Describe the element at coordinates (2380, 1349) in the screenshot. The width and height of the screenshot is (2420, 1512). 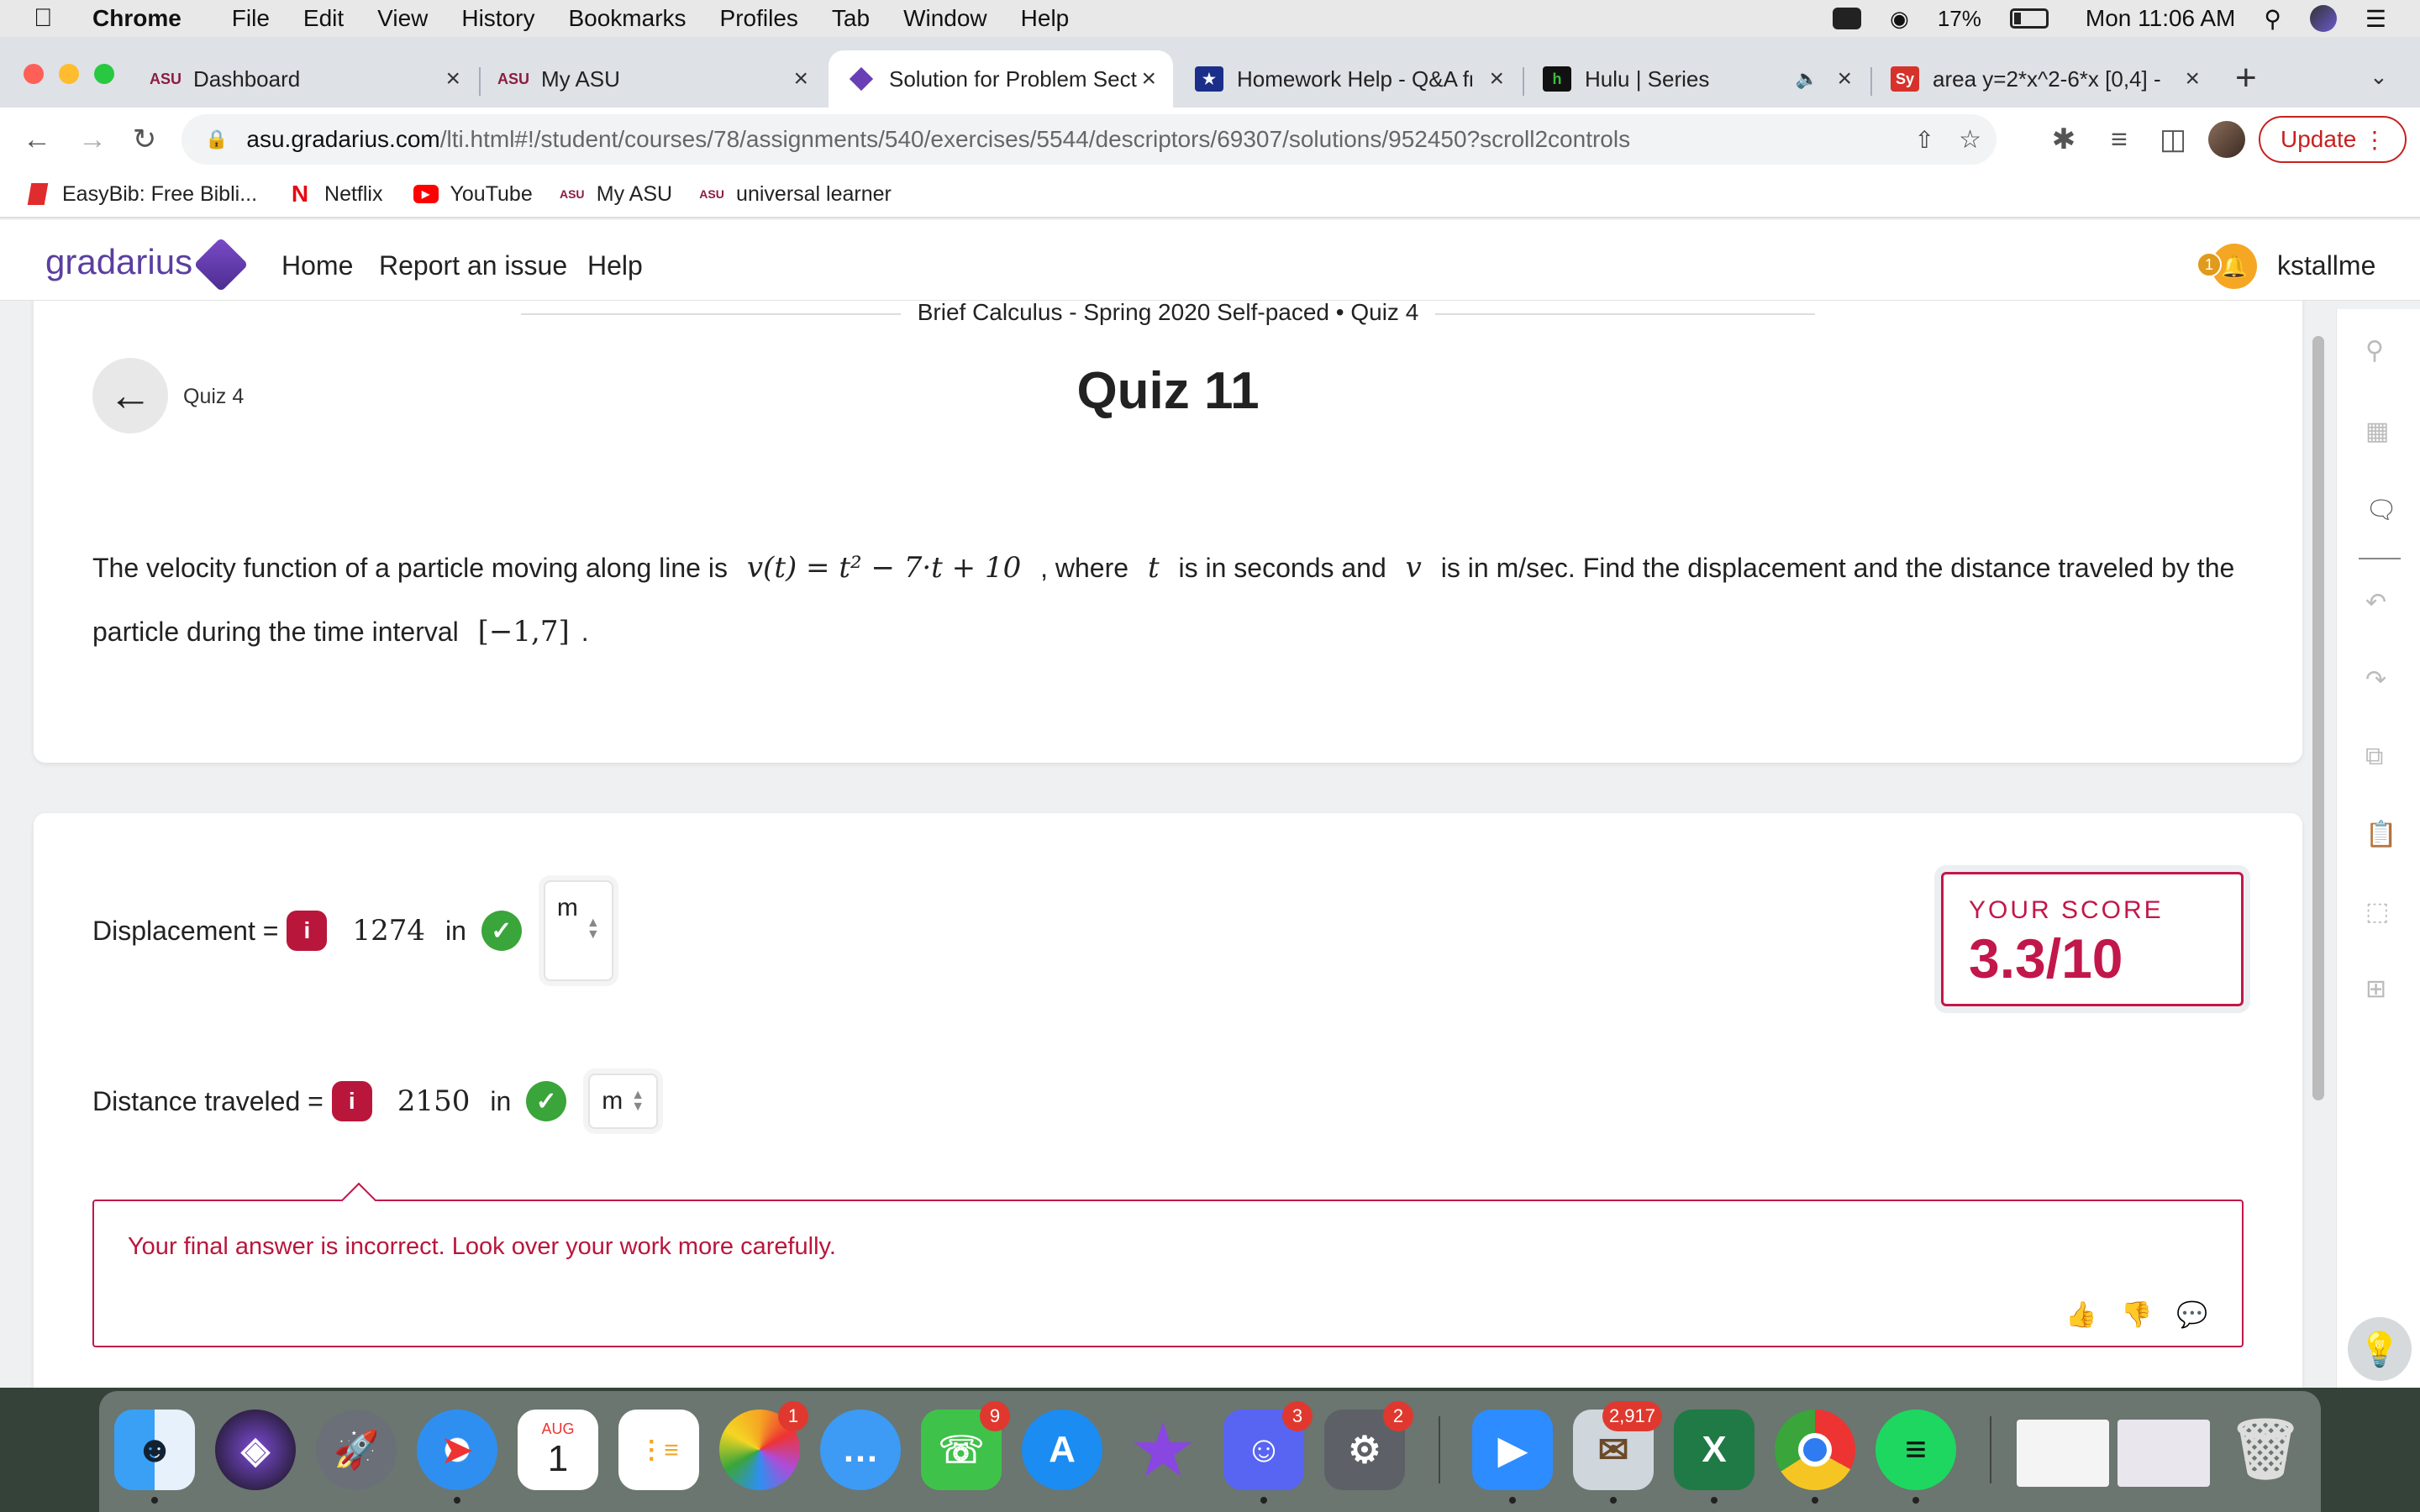
I see `lightbulb-hint-icon: 💡` at that location.